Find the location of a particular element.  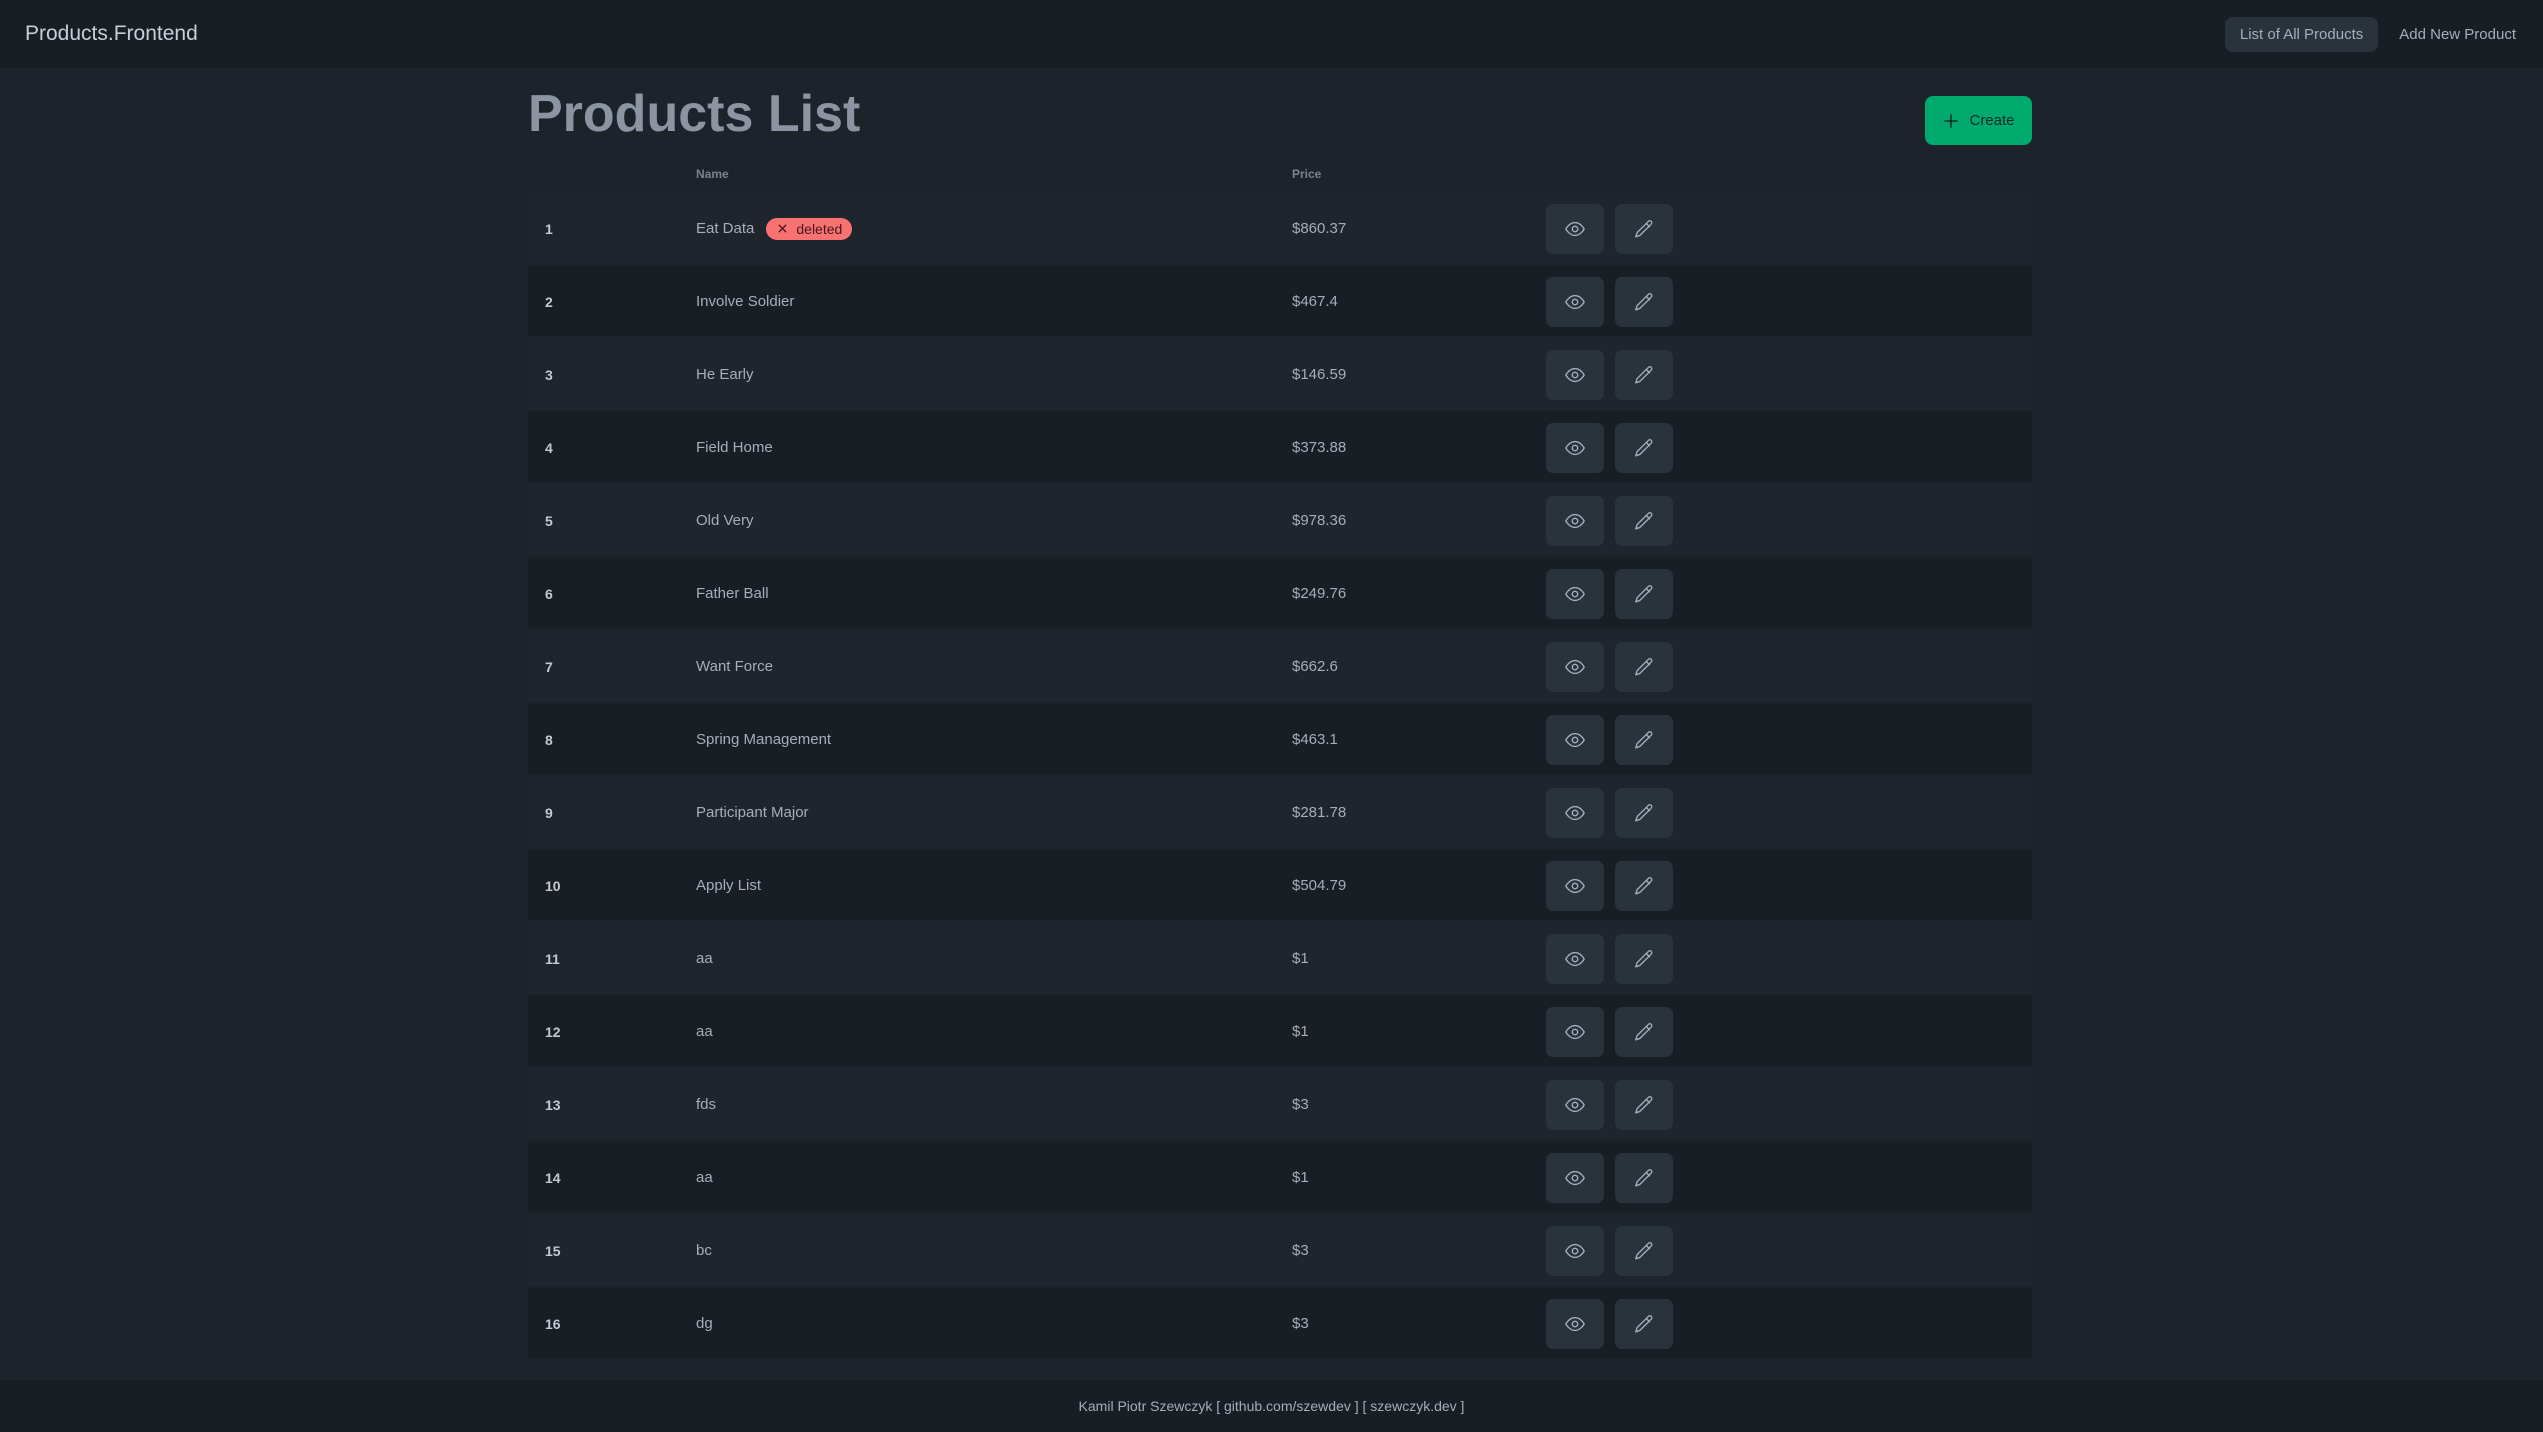

table-row: 7 Want Force $662.6 is located at coordinates (1280, 666).